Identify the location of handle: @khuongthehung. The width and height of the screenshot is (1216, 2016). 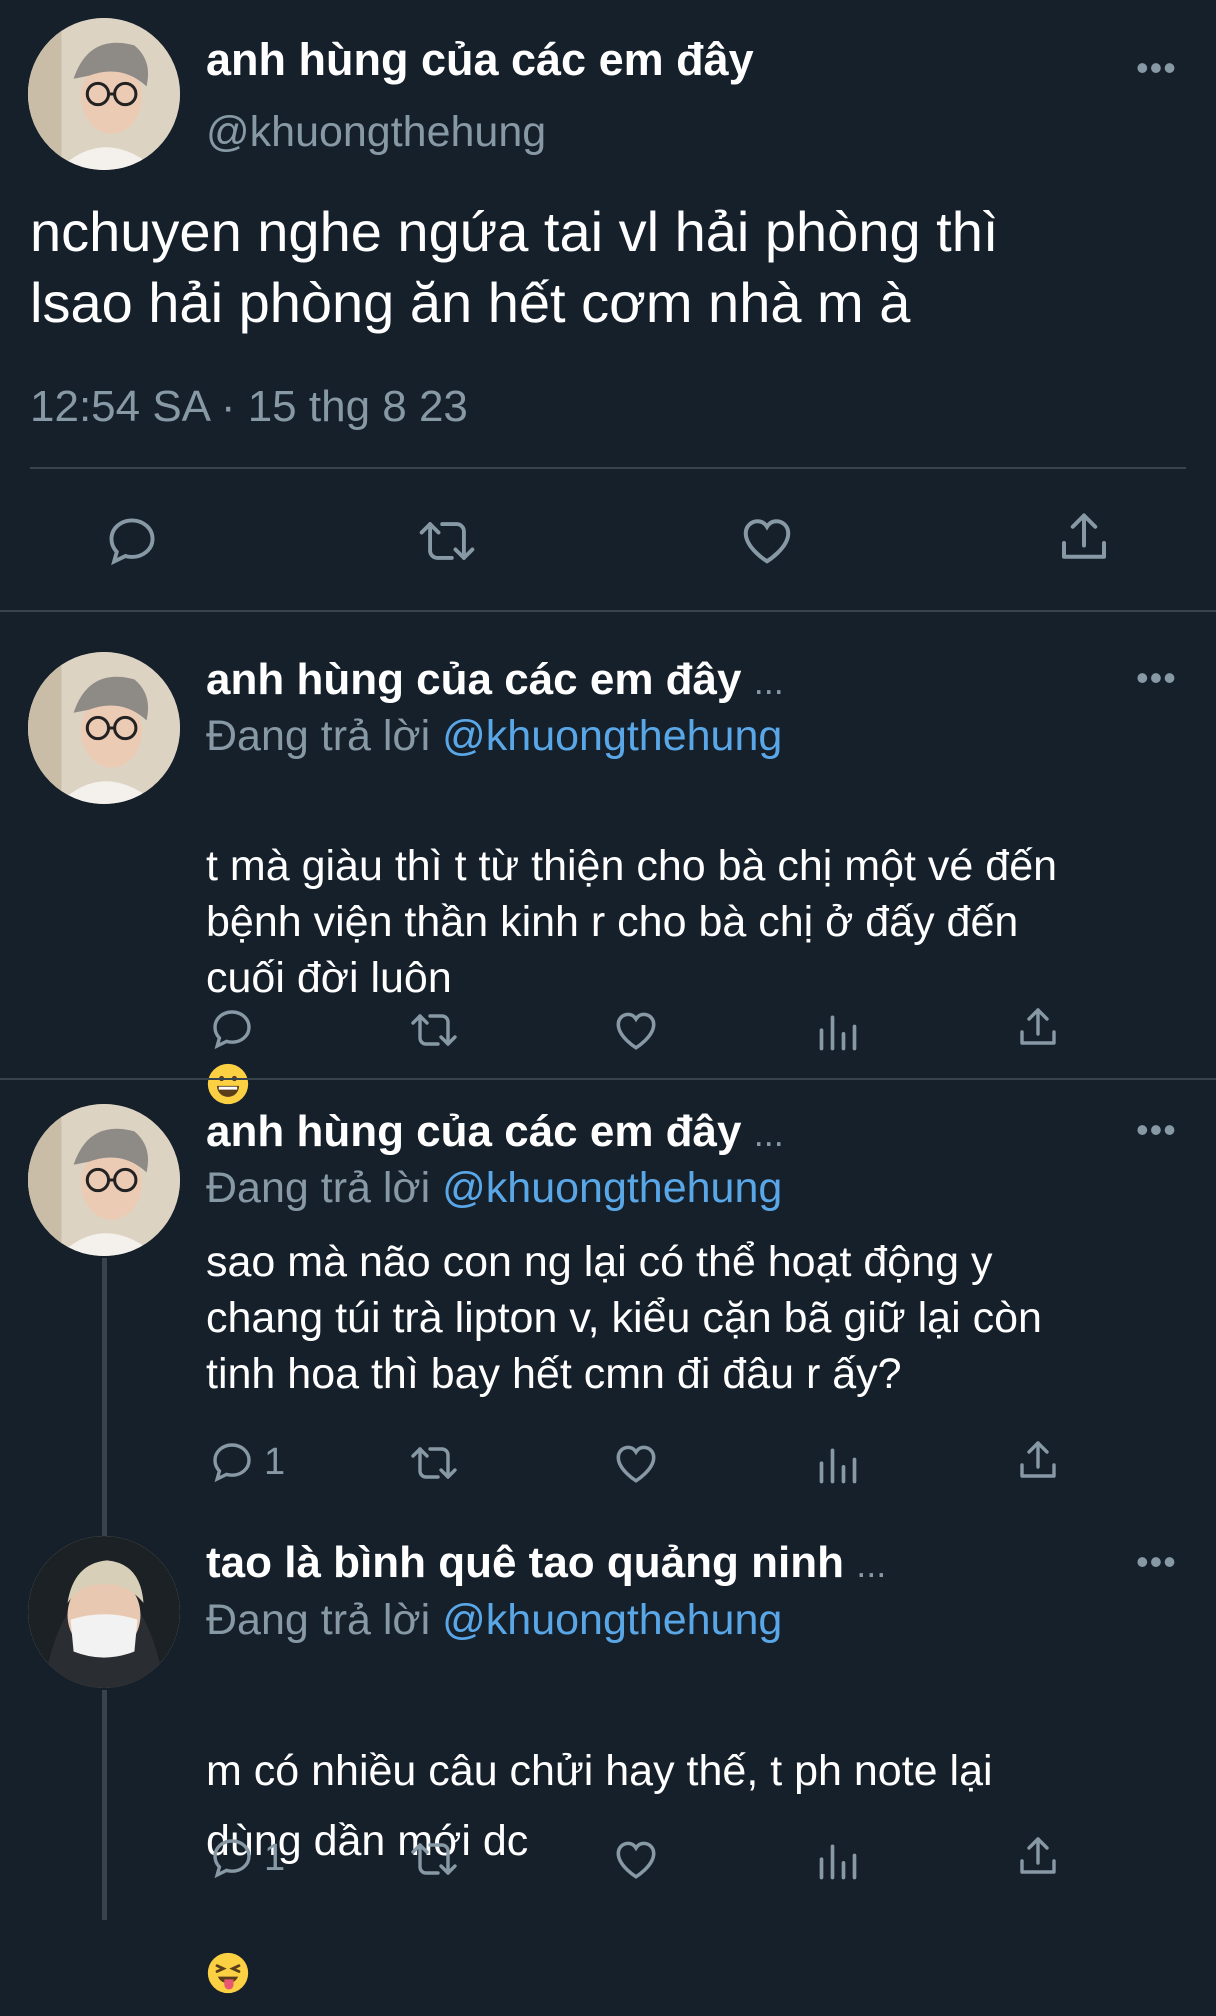
(376, 132).